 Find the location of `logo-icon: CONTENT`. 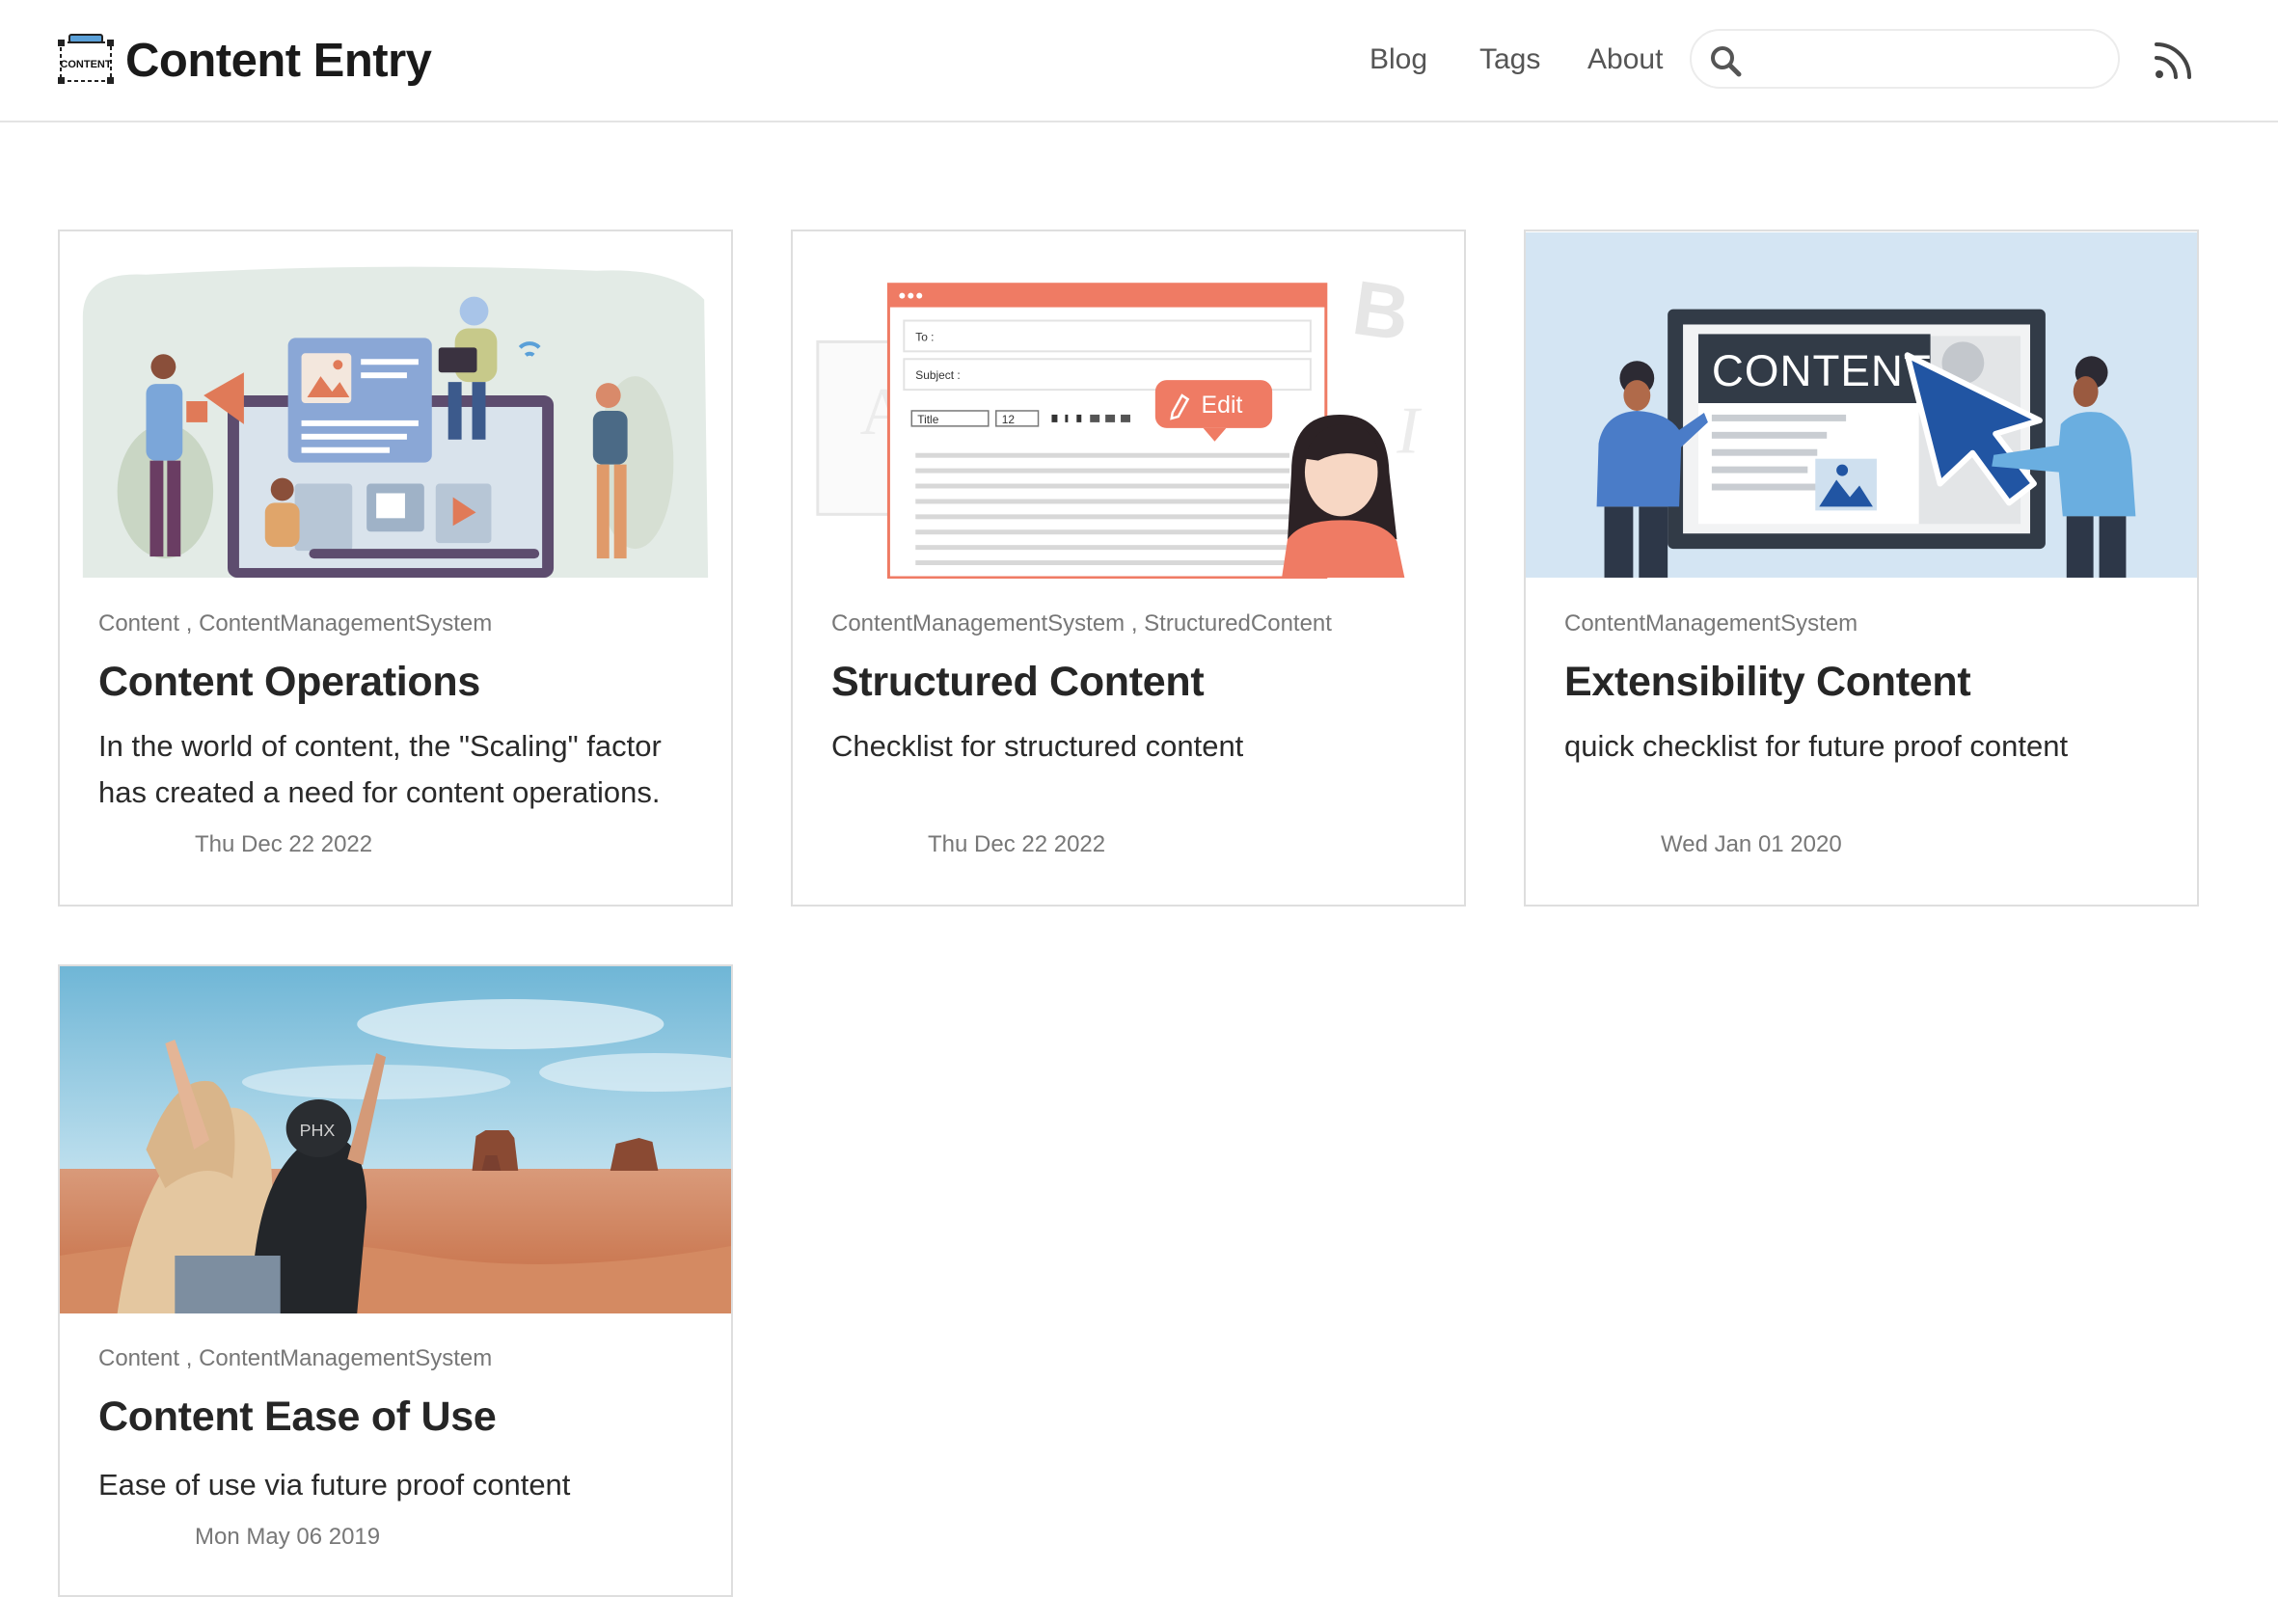

logo-icon: CONTENT is located at coordinates (86, 63).